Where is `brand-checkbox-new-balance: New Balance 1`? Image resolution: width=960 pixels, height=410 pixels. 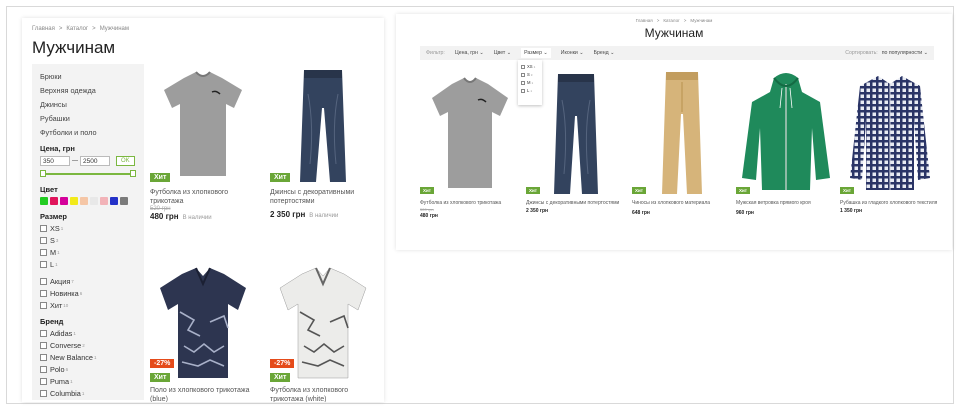
brand-checkbox-new-balance: New Balance 1 is located at coordinates (88, 357).